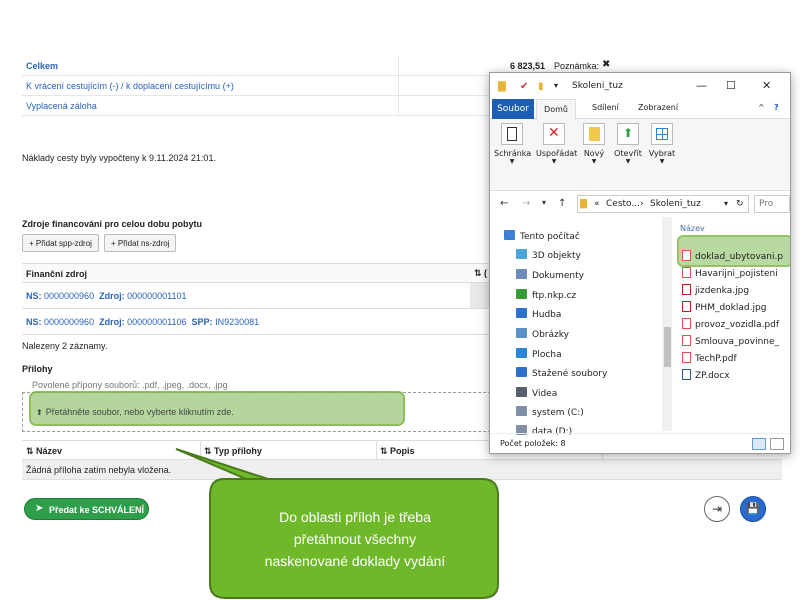 This screenshot has width=800, height=600. Describe the element at coordinates (667, 347) in the screenshot. I see `scroll-thumb` at that location.